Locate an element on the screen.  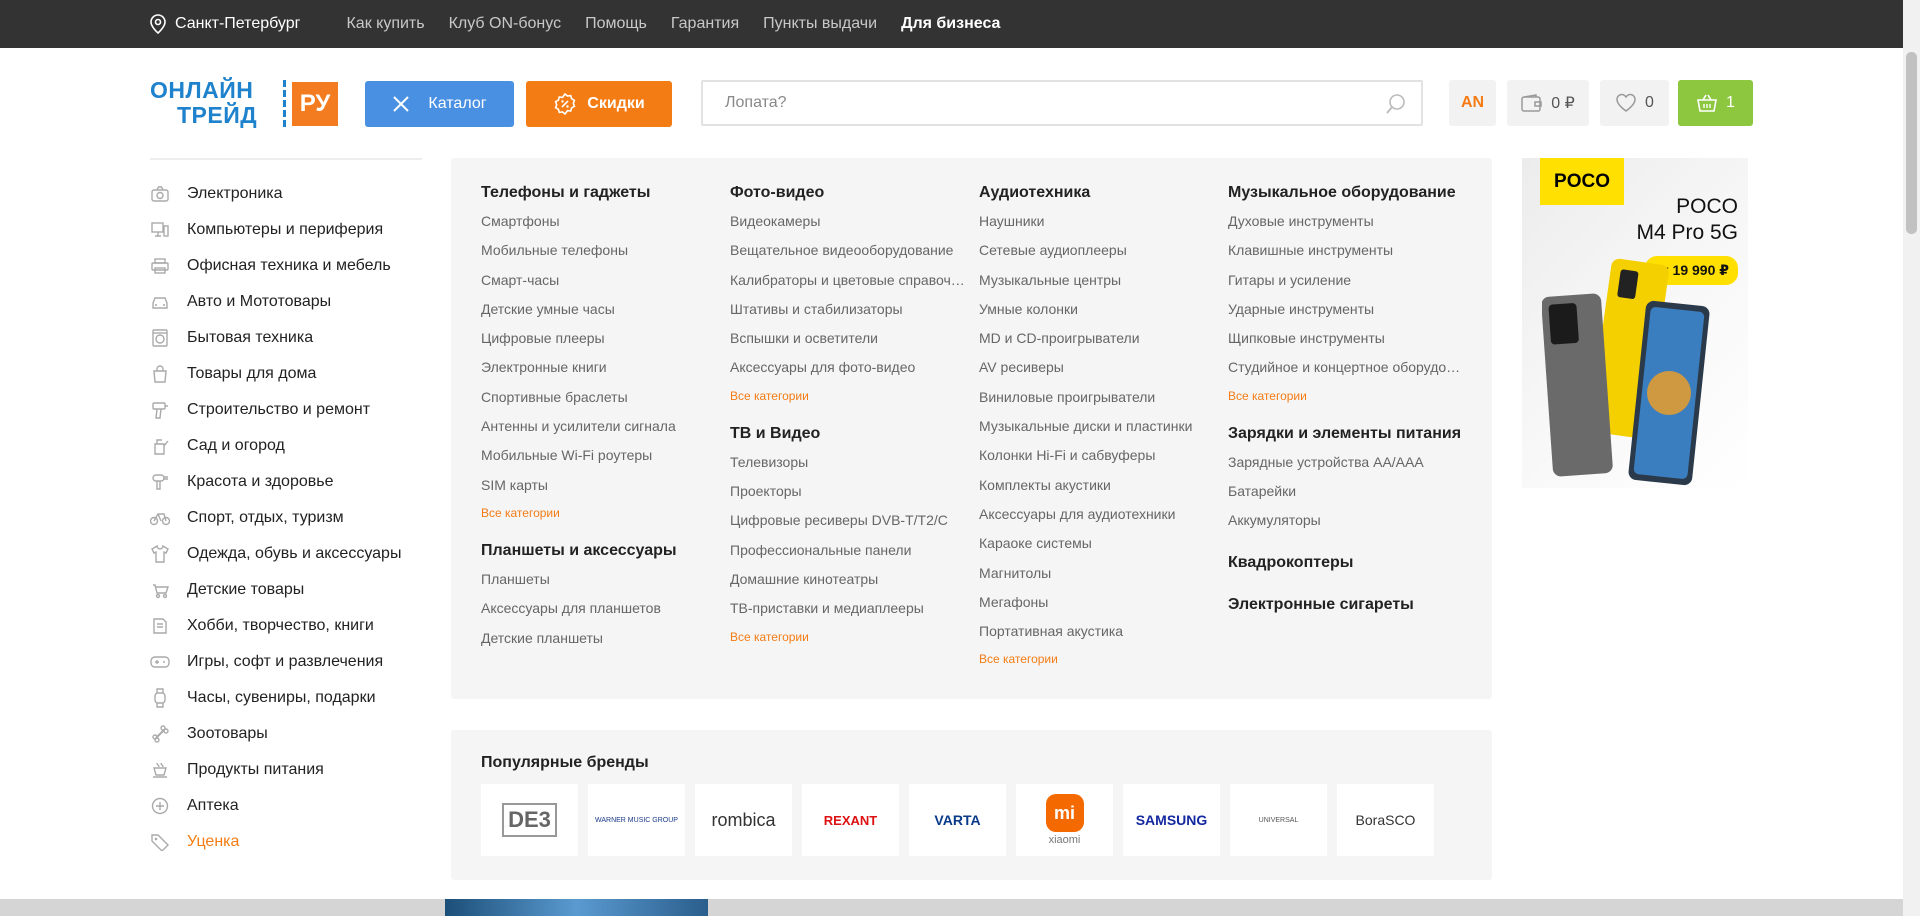
brand-tile: REXANT is located at coordinates (850, 820).